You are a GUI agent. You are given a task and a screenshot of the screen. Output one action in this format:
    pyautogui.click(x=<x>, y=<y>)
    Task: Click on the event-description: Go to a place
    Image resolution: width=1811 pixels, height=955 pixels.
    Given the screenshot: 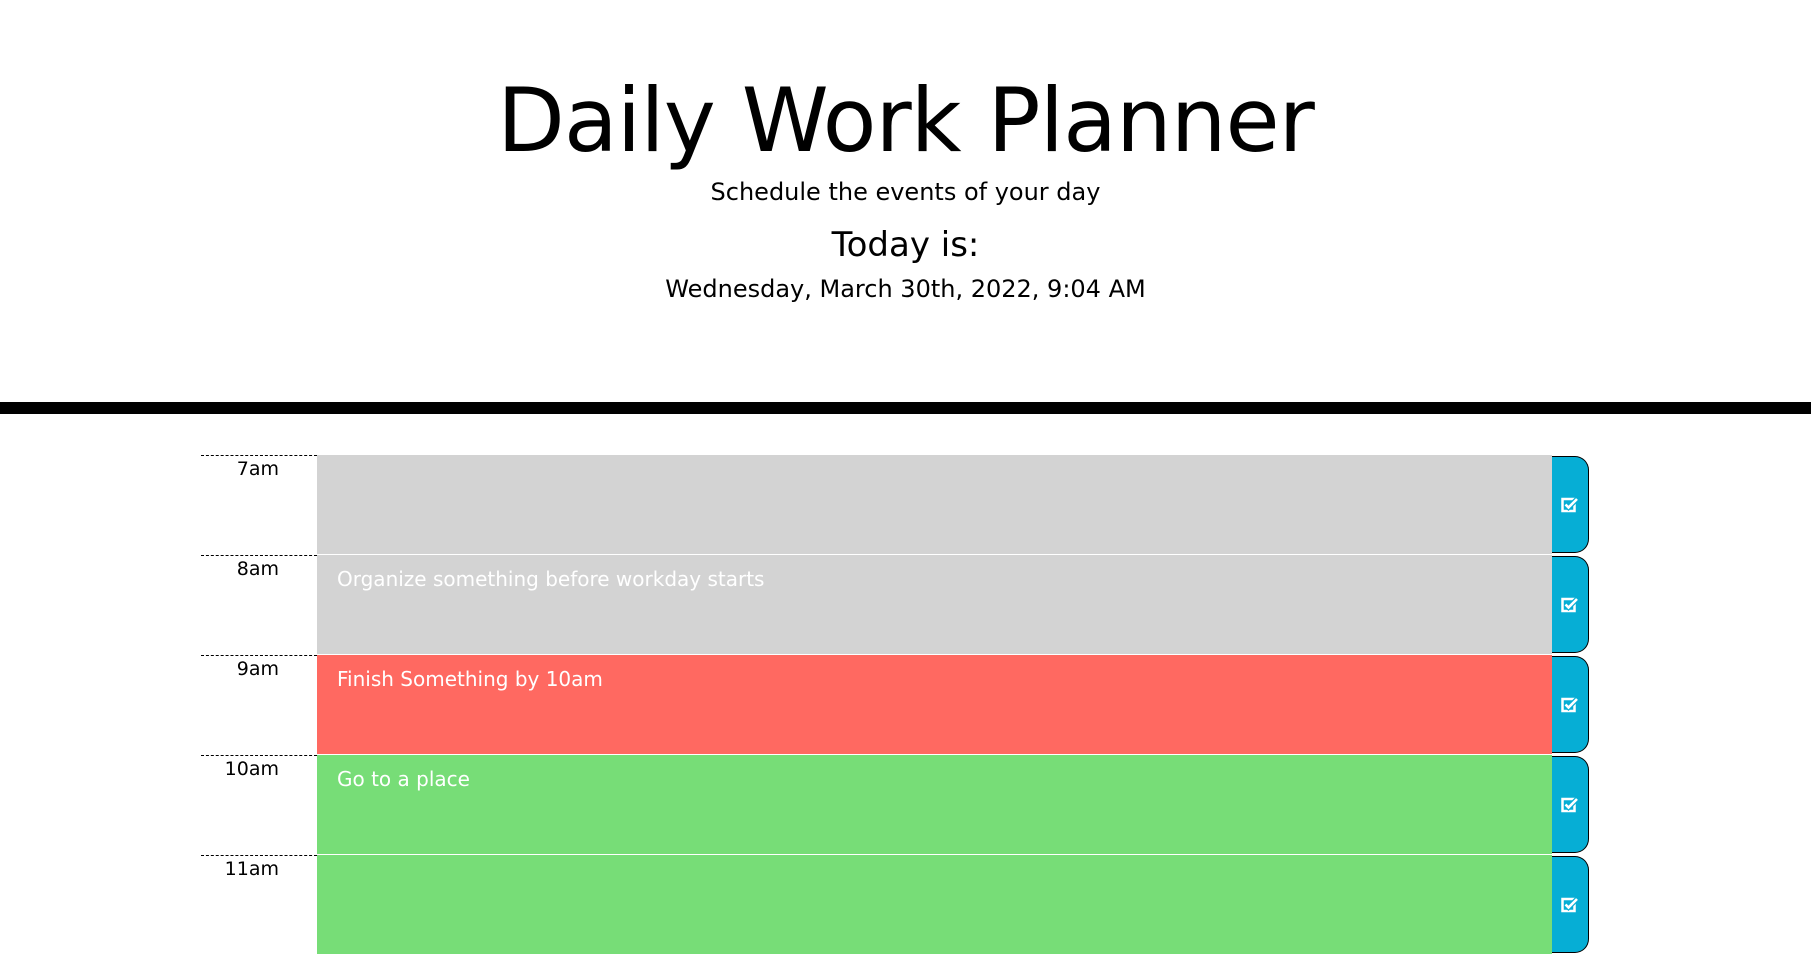 What is the action you would take?
    pyautogui.click(x=934, y=805)
    